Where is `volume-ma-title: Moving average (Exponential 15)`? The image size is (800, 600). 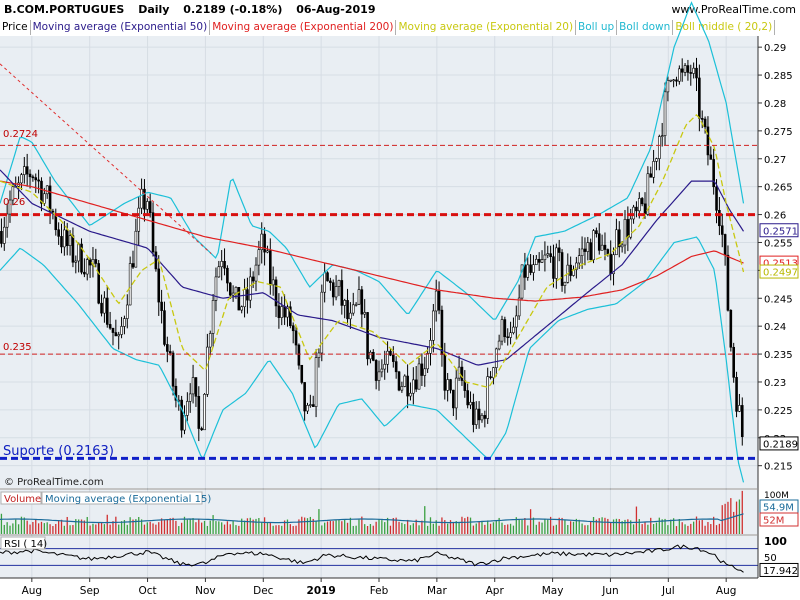
volume-ma-title: Moving average (Exponential 15) is located at coordinates (128, 499).